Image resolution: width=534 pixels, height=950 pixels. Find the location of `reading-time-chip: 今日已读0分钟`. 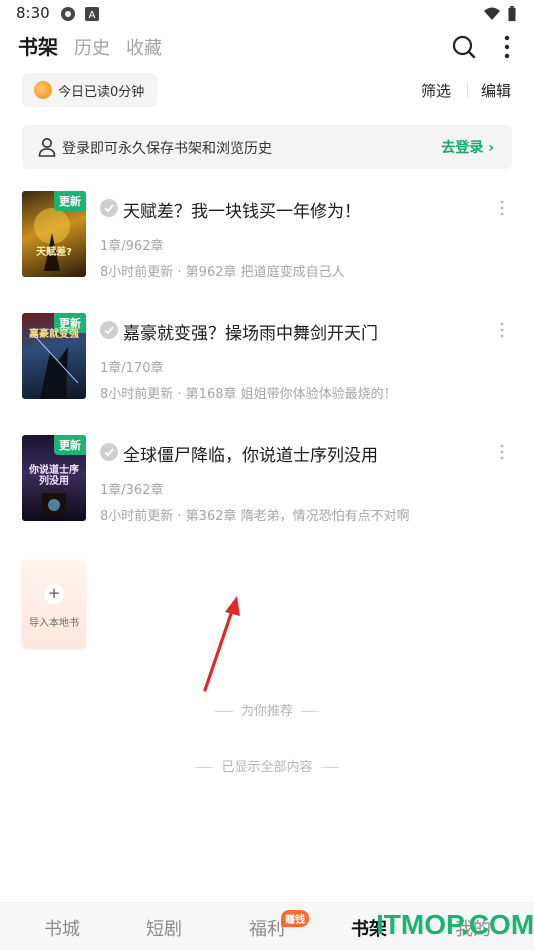

reading-time-chip: 今日已读0分钟 is located at coordinates (89, 90).